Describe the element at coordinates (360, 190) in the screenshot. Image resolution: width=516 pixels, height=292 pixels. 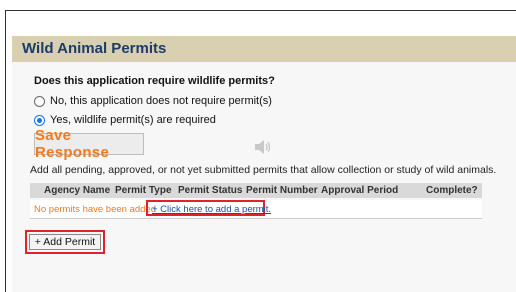
I see `col-approval-period: Approval Period` at that location.